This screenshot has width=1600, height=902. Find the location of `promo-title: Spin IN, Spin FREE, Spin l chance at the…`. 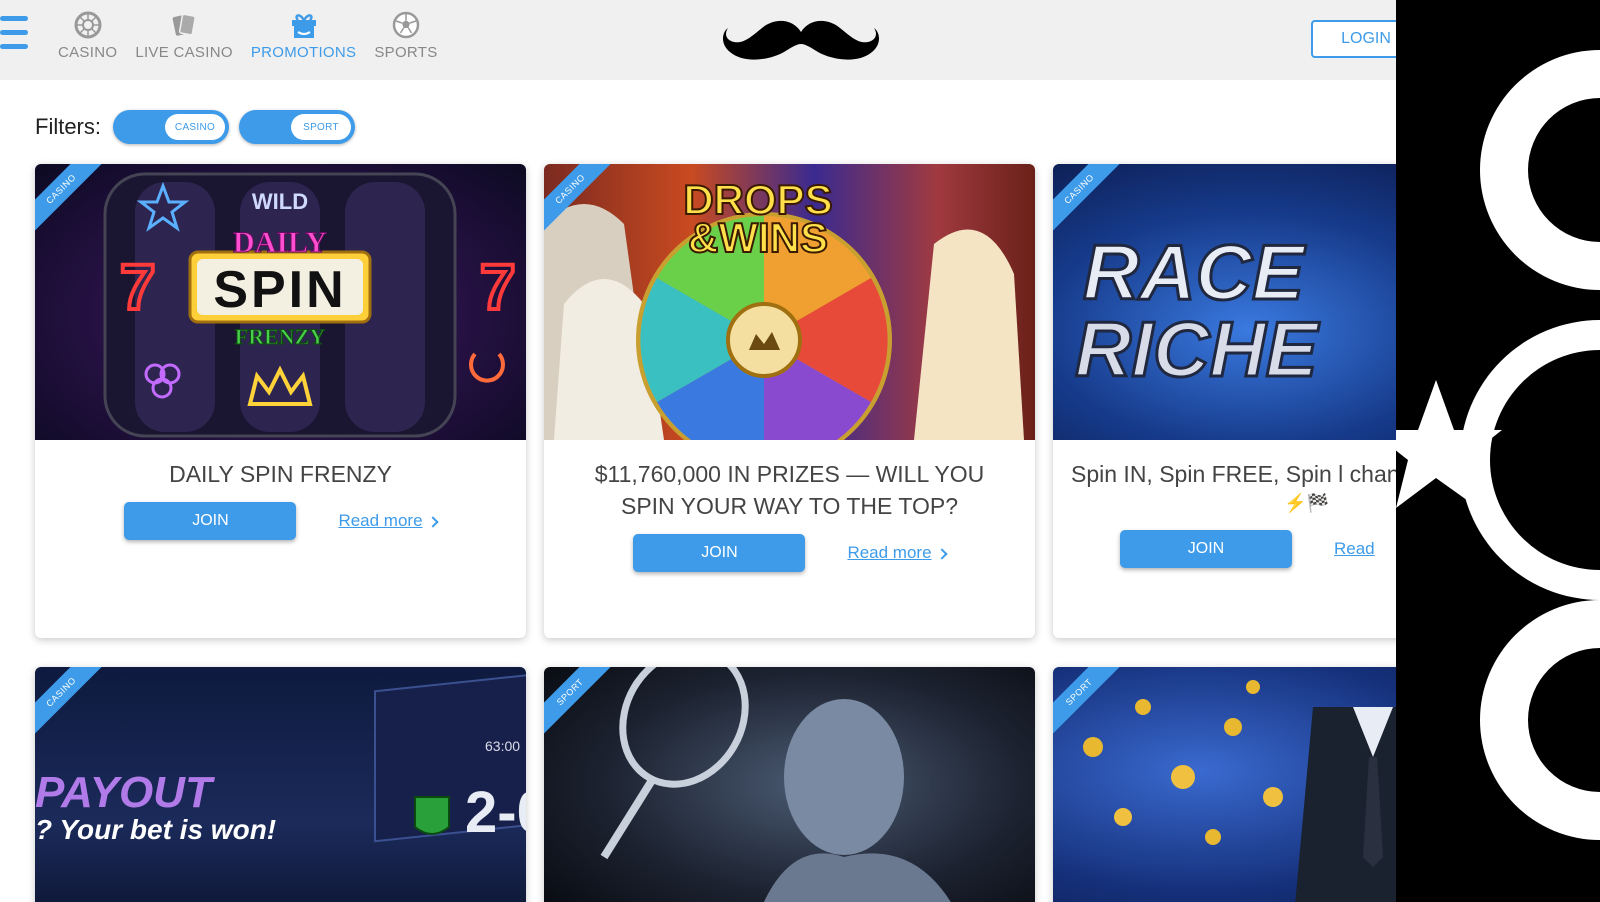

promo-title: Spin IN, Spin FREE, Spin l chance at the… is located at coordinates (1233, 474).